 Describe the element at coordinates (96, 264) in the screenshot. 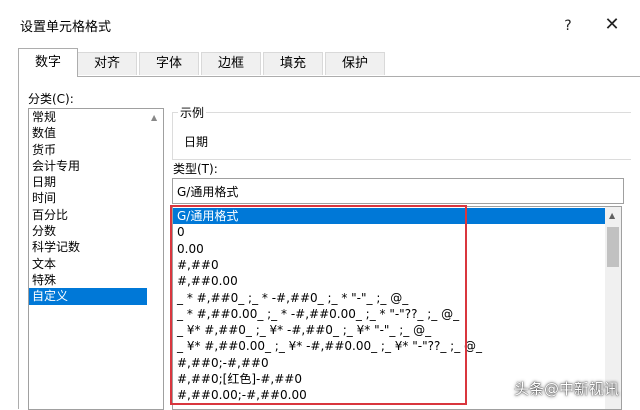

I see `category-item: 文本` at that location.